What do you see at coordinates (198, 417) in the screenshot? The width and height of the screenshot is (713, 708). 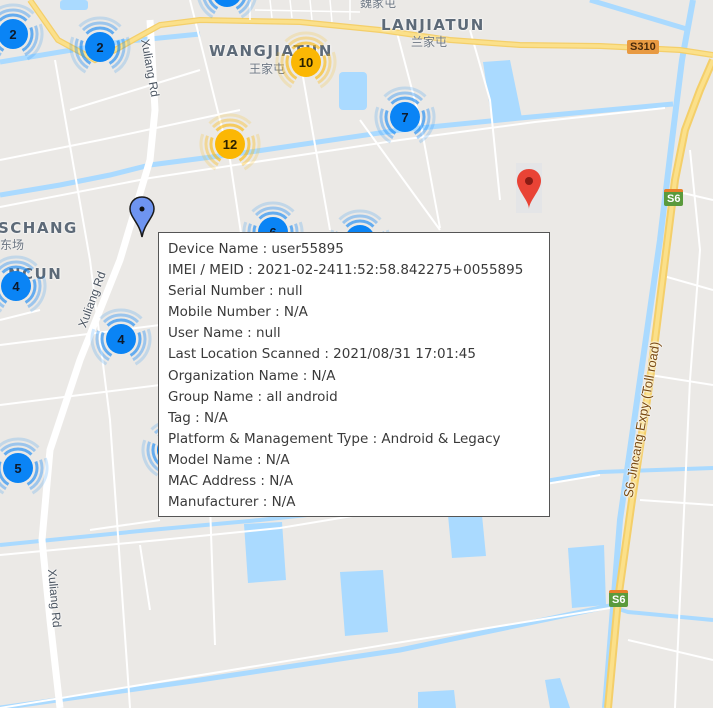 I see `info-tag: Tag : N/A` at bounding box center [198, 417].